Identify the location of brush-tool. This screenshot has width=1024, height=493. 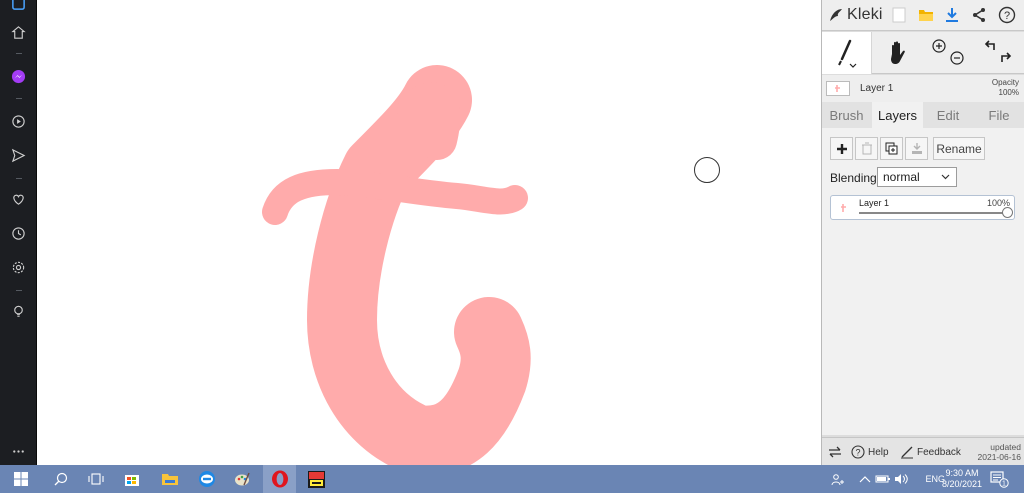
(847, 53).